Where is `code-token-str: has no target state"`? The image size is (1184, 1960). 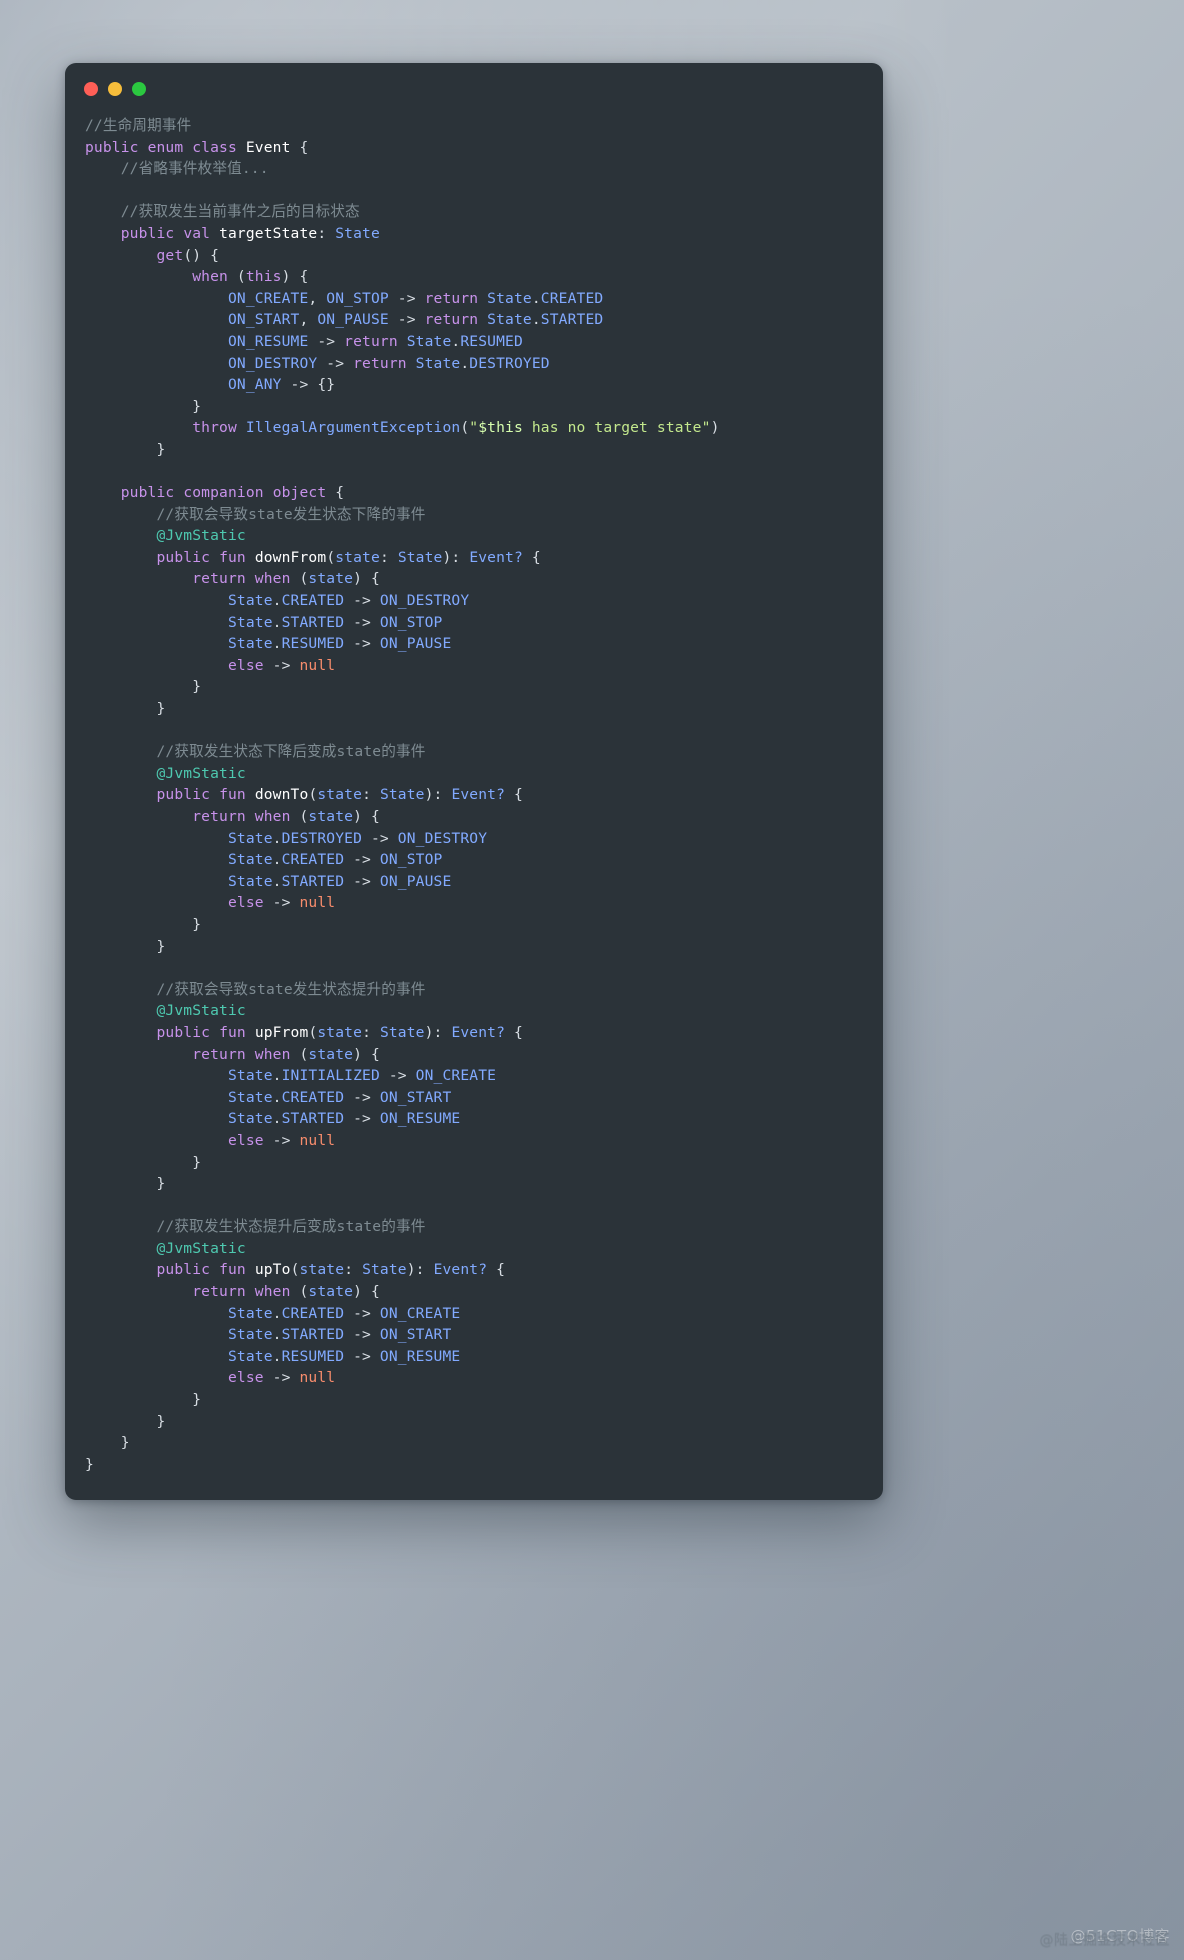
code-token-str: has no target state" is located at coordinates (616, 428).